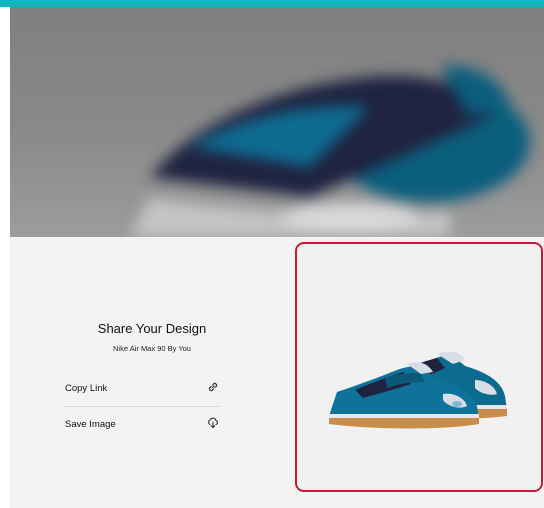 This screenshot has width=544, height=508. Describe the element at coordinates (213, 423) in the screenshot. I see `download-icon` at that location.